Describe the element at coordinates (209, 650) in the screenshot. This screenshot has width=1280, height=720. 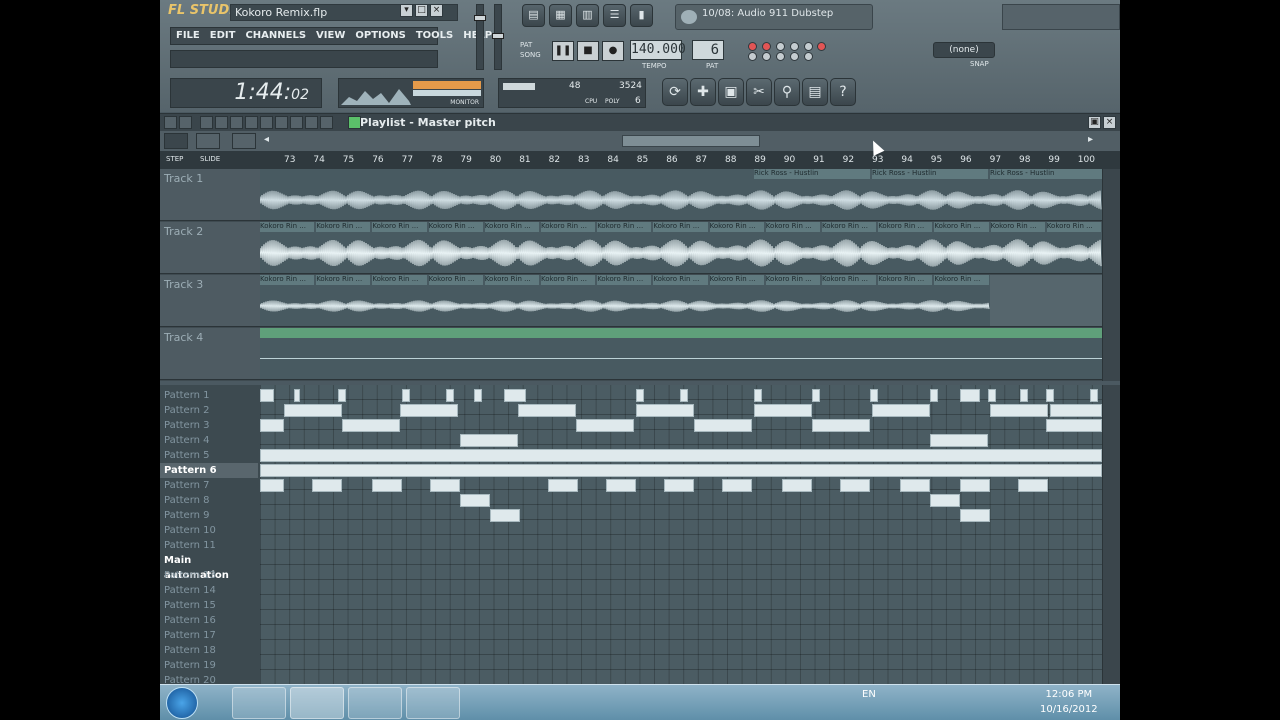
I see `pattern-row-18: Pattern 18` at that location.